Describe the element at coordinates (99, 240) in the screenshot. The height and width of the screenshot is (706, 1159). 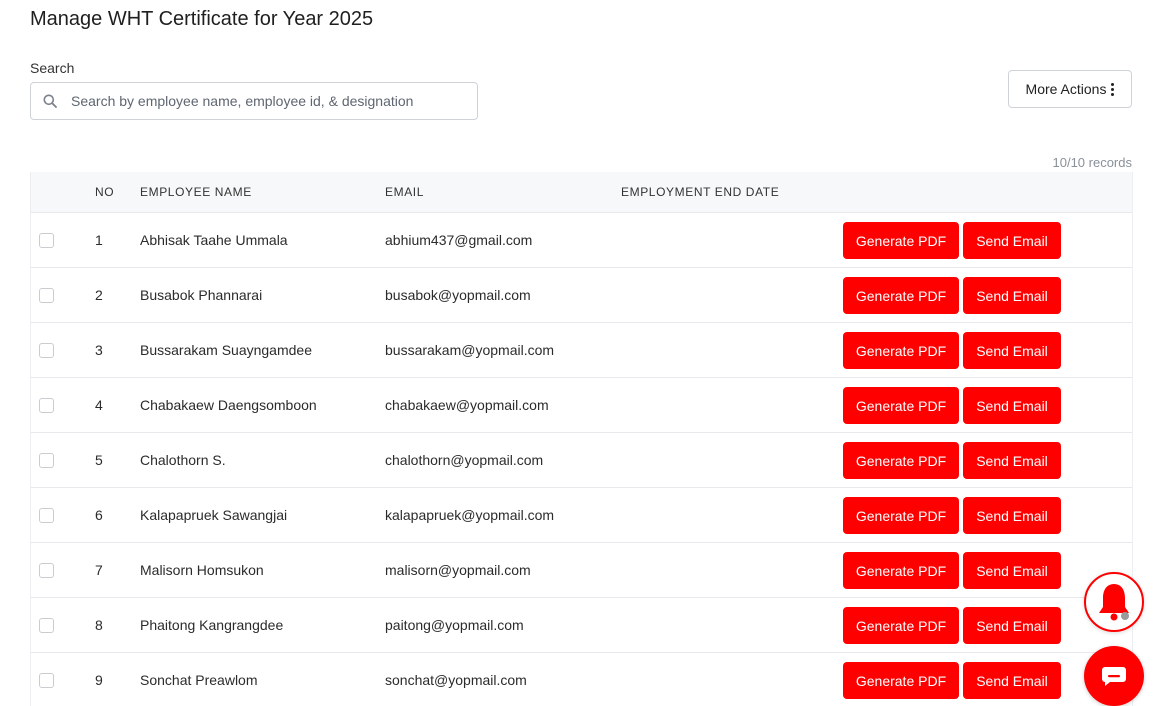
I see `row-no: 1` at that location.